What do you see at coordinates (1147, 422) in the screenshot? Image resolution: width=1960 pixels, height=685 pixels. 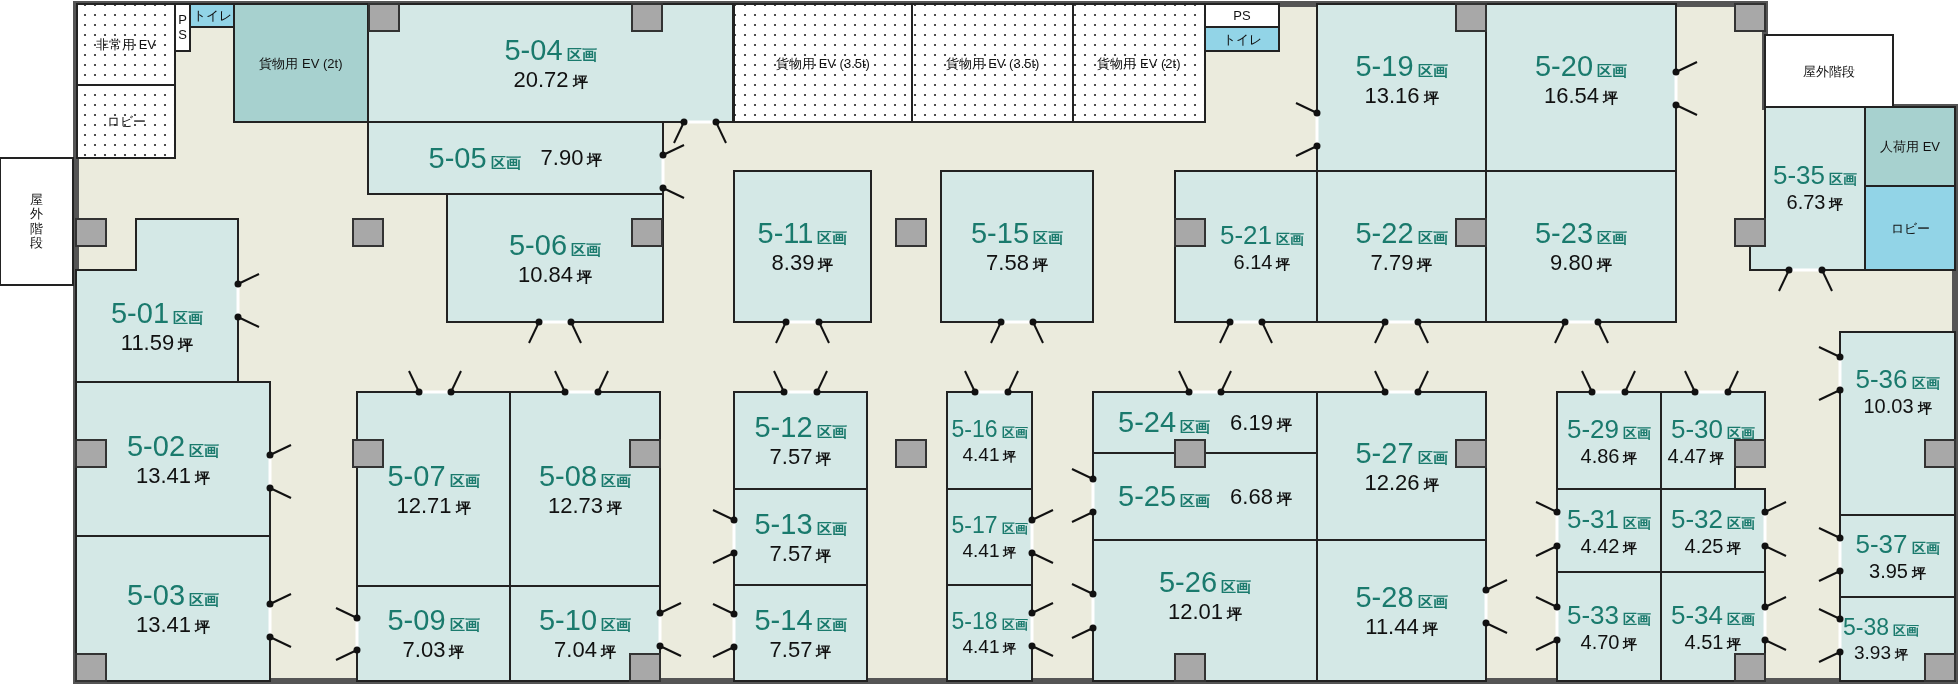 I see `unit-number: 5-24` at bounding box center [1147, 422].